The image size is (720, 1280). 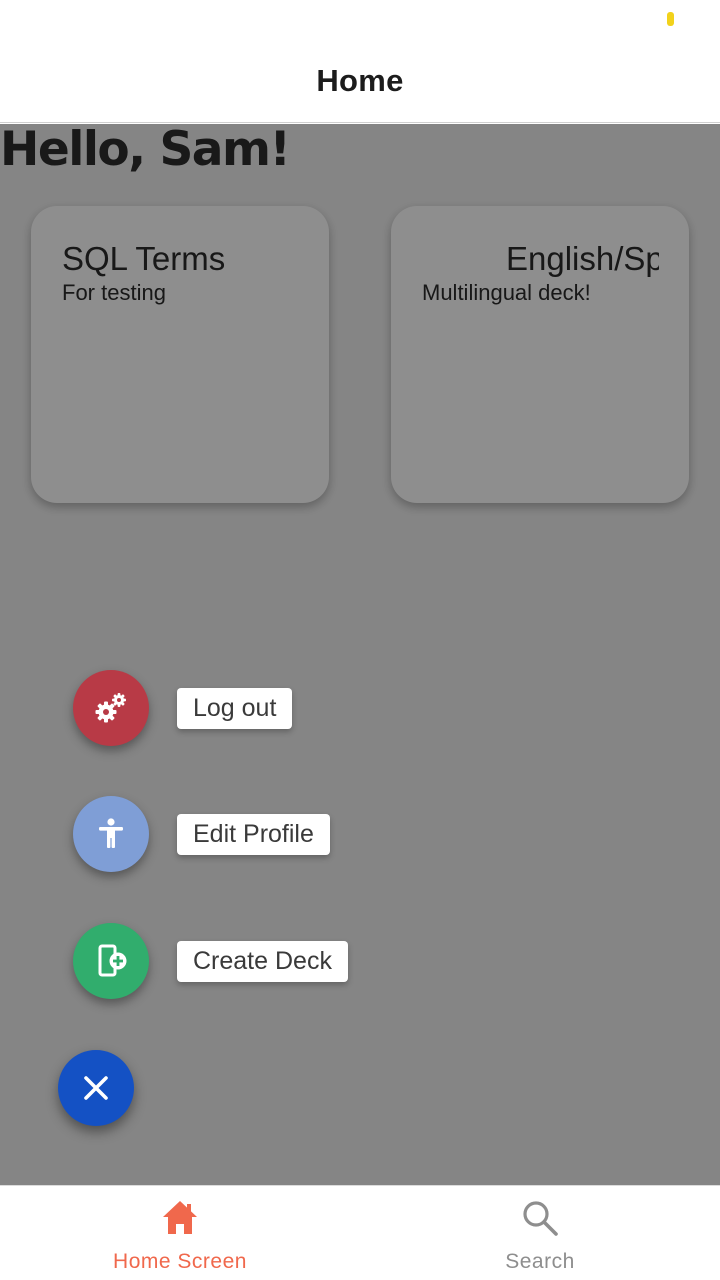 What do you see at coordinates (360, 20) in the screenshot?
I see `status-bar` at bounding box center [360, 20].